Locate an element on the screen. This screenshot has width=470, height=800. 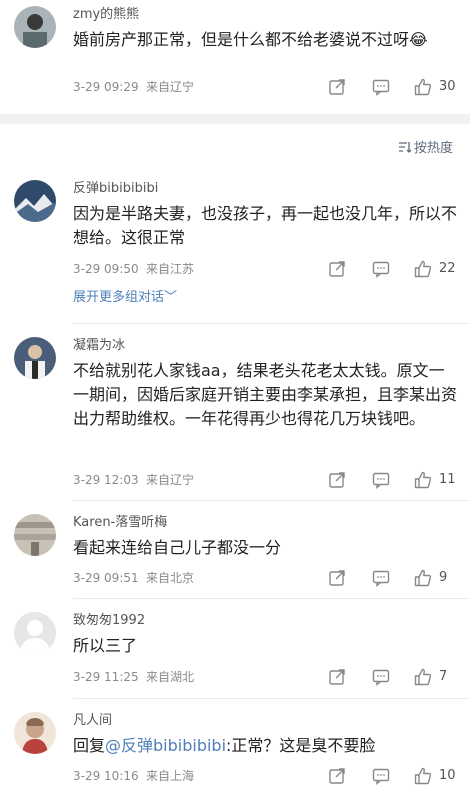
username: 致匆匆1992 is located at coordinates (109, 621).